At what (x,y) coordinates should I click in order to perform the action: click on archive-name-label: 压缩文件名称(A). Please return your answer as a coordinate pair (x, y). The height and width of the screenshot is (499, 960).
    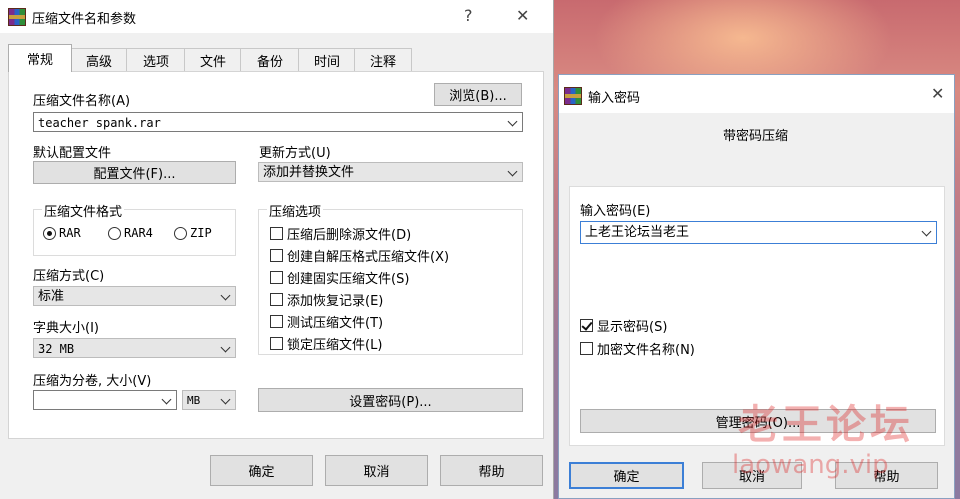
    Looking at the image, I should click on (82, 101).